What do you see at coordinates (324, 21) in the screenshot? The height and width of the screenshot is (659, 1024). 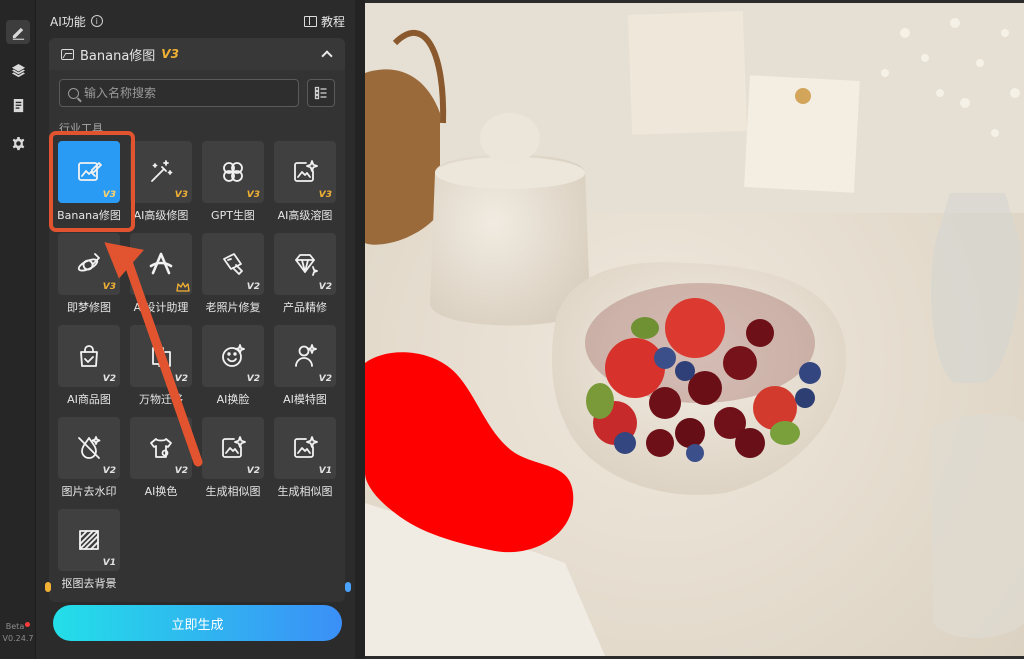 I see `tutorial-link: 教程` at bounding box center [324, 21].